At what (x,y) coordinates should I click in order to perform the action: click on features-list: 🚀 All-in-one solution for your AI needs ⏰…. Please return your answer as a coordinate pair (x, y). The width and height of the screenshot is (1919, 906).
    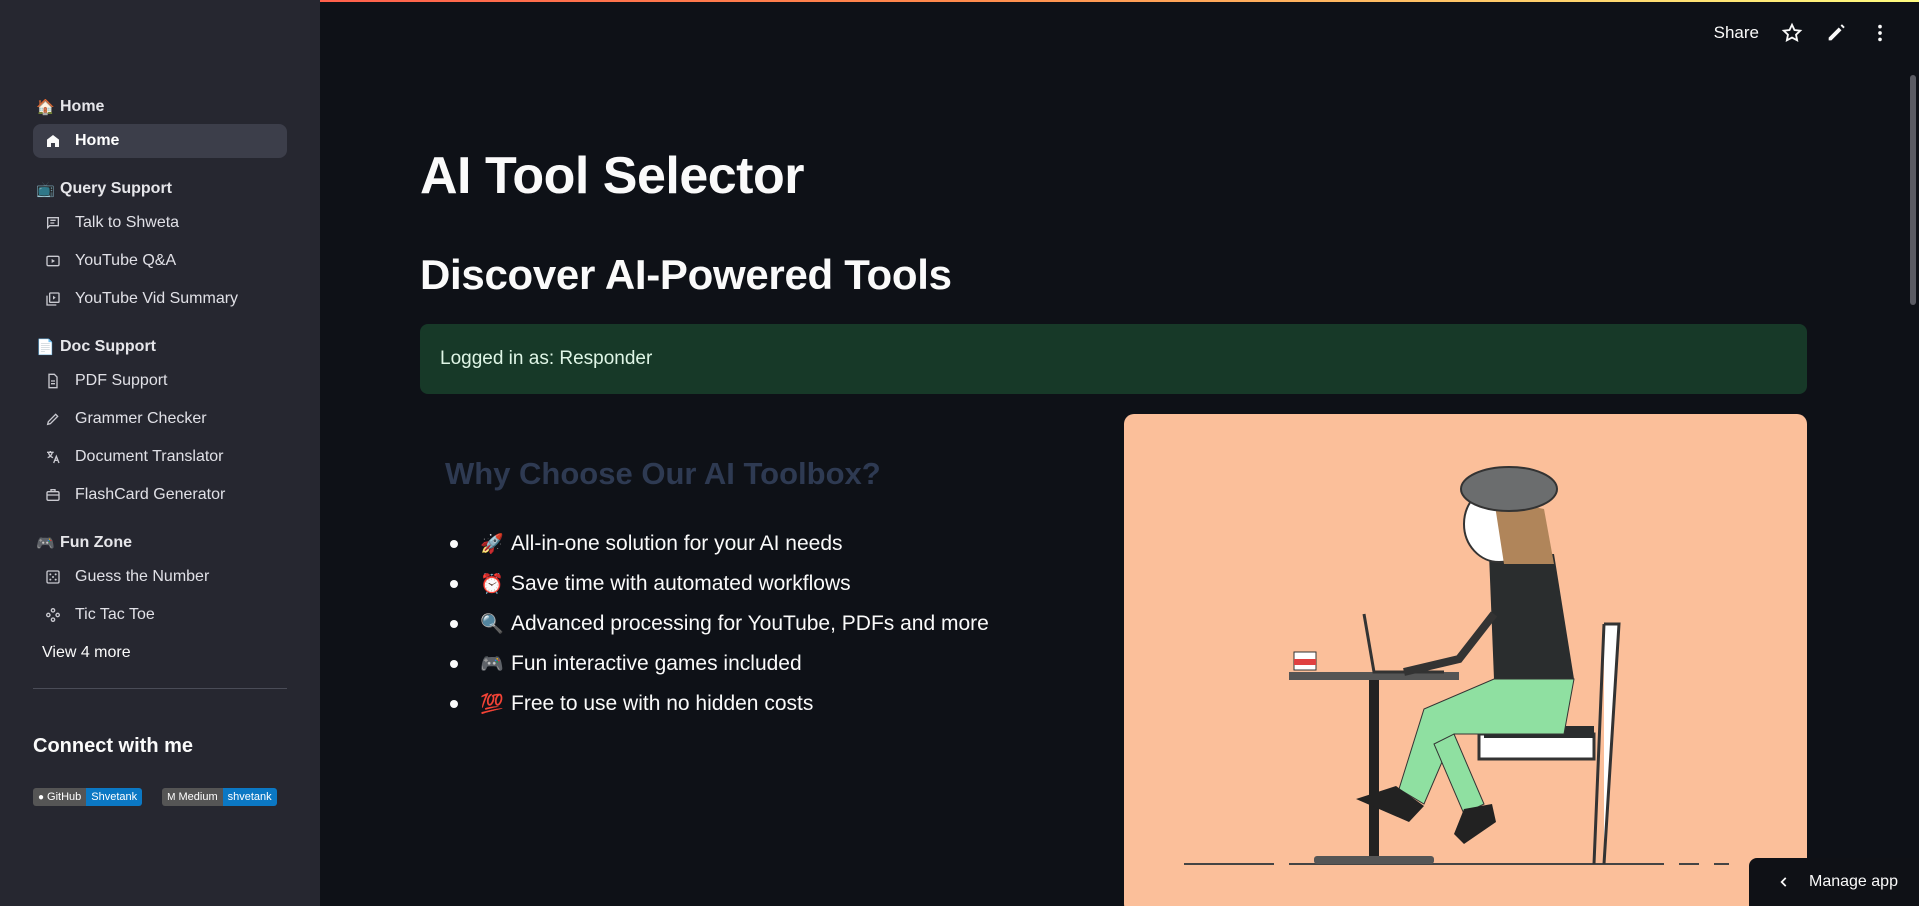
    Looking at the image, I should click on (719, 624).